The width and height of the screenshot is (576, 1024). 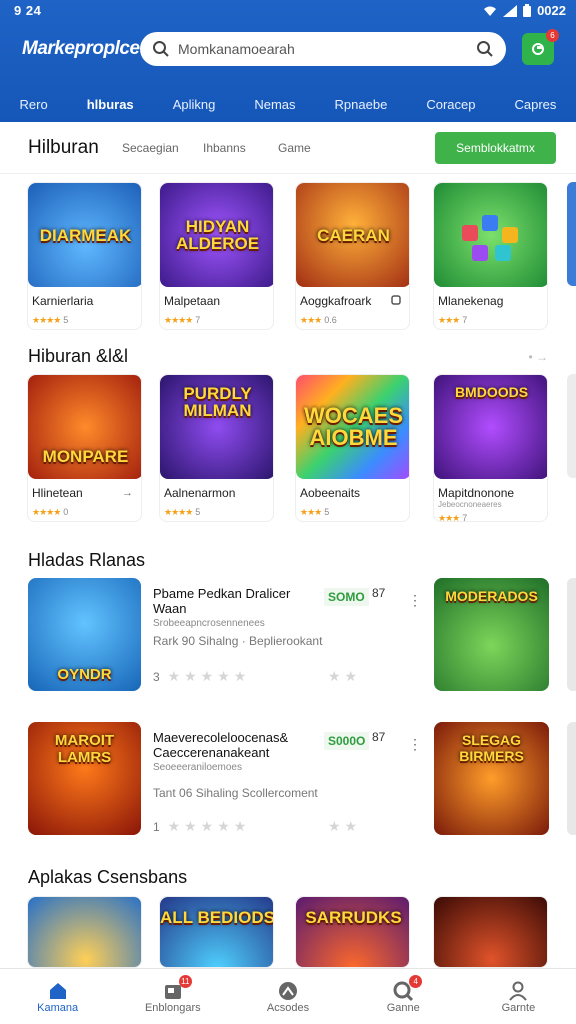 I want to click on app-card: ALL BEDIODS, so click(x=216, y=932).